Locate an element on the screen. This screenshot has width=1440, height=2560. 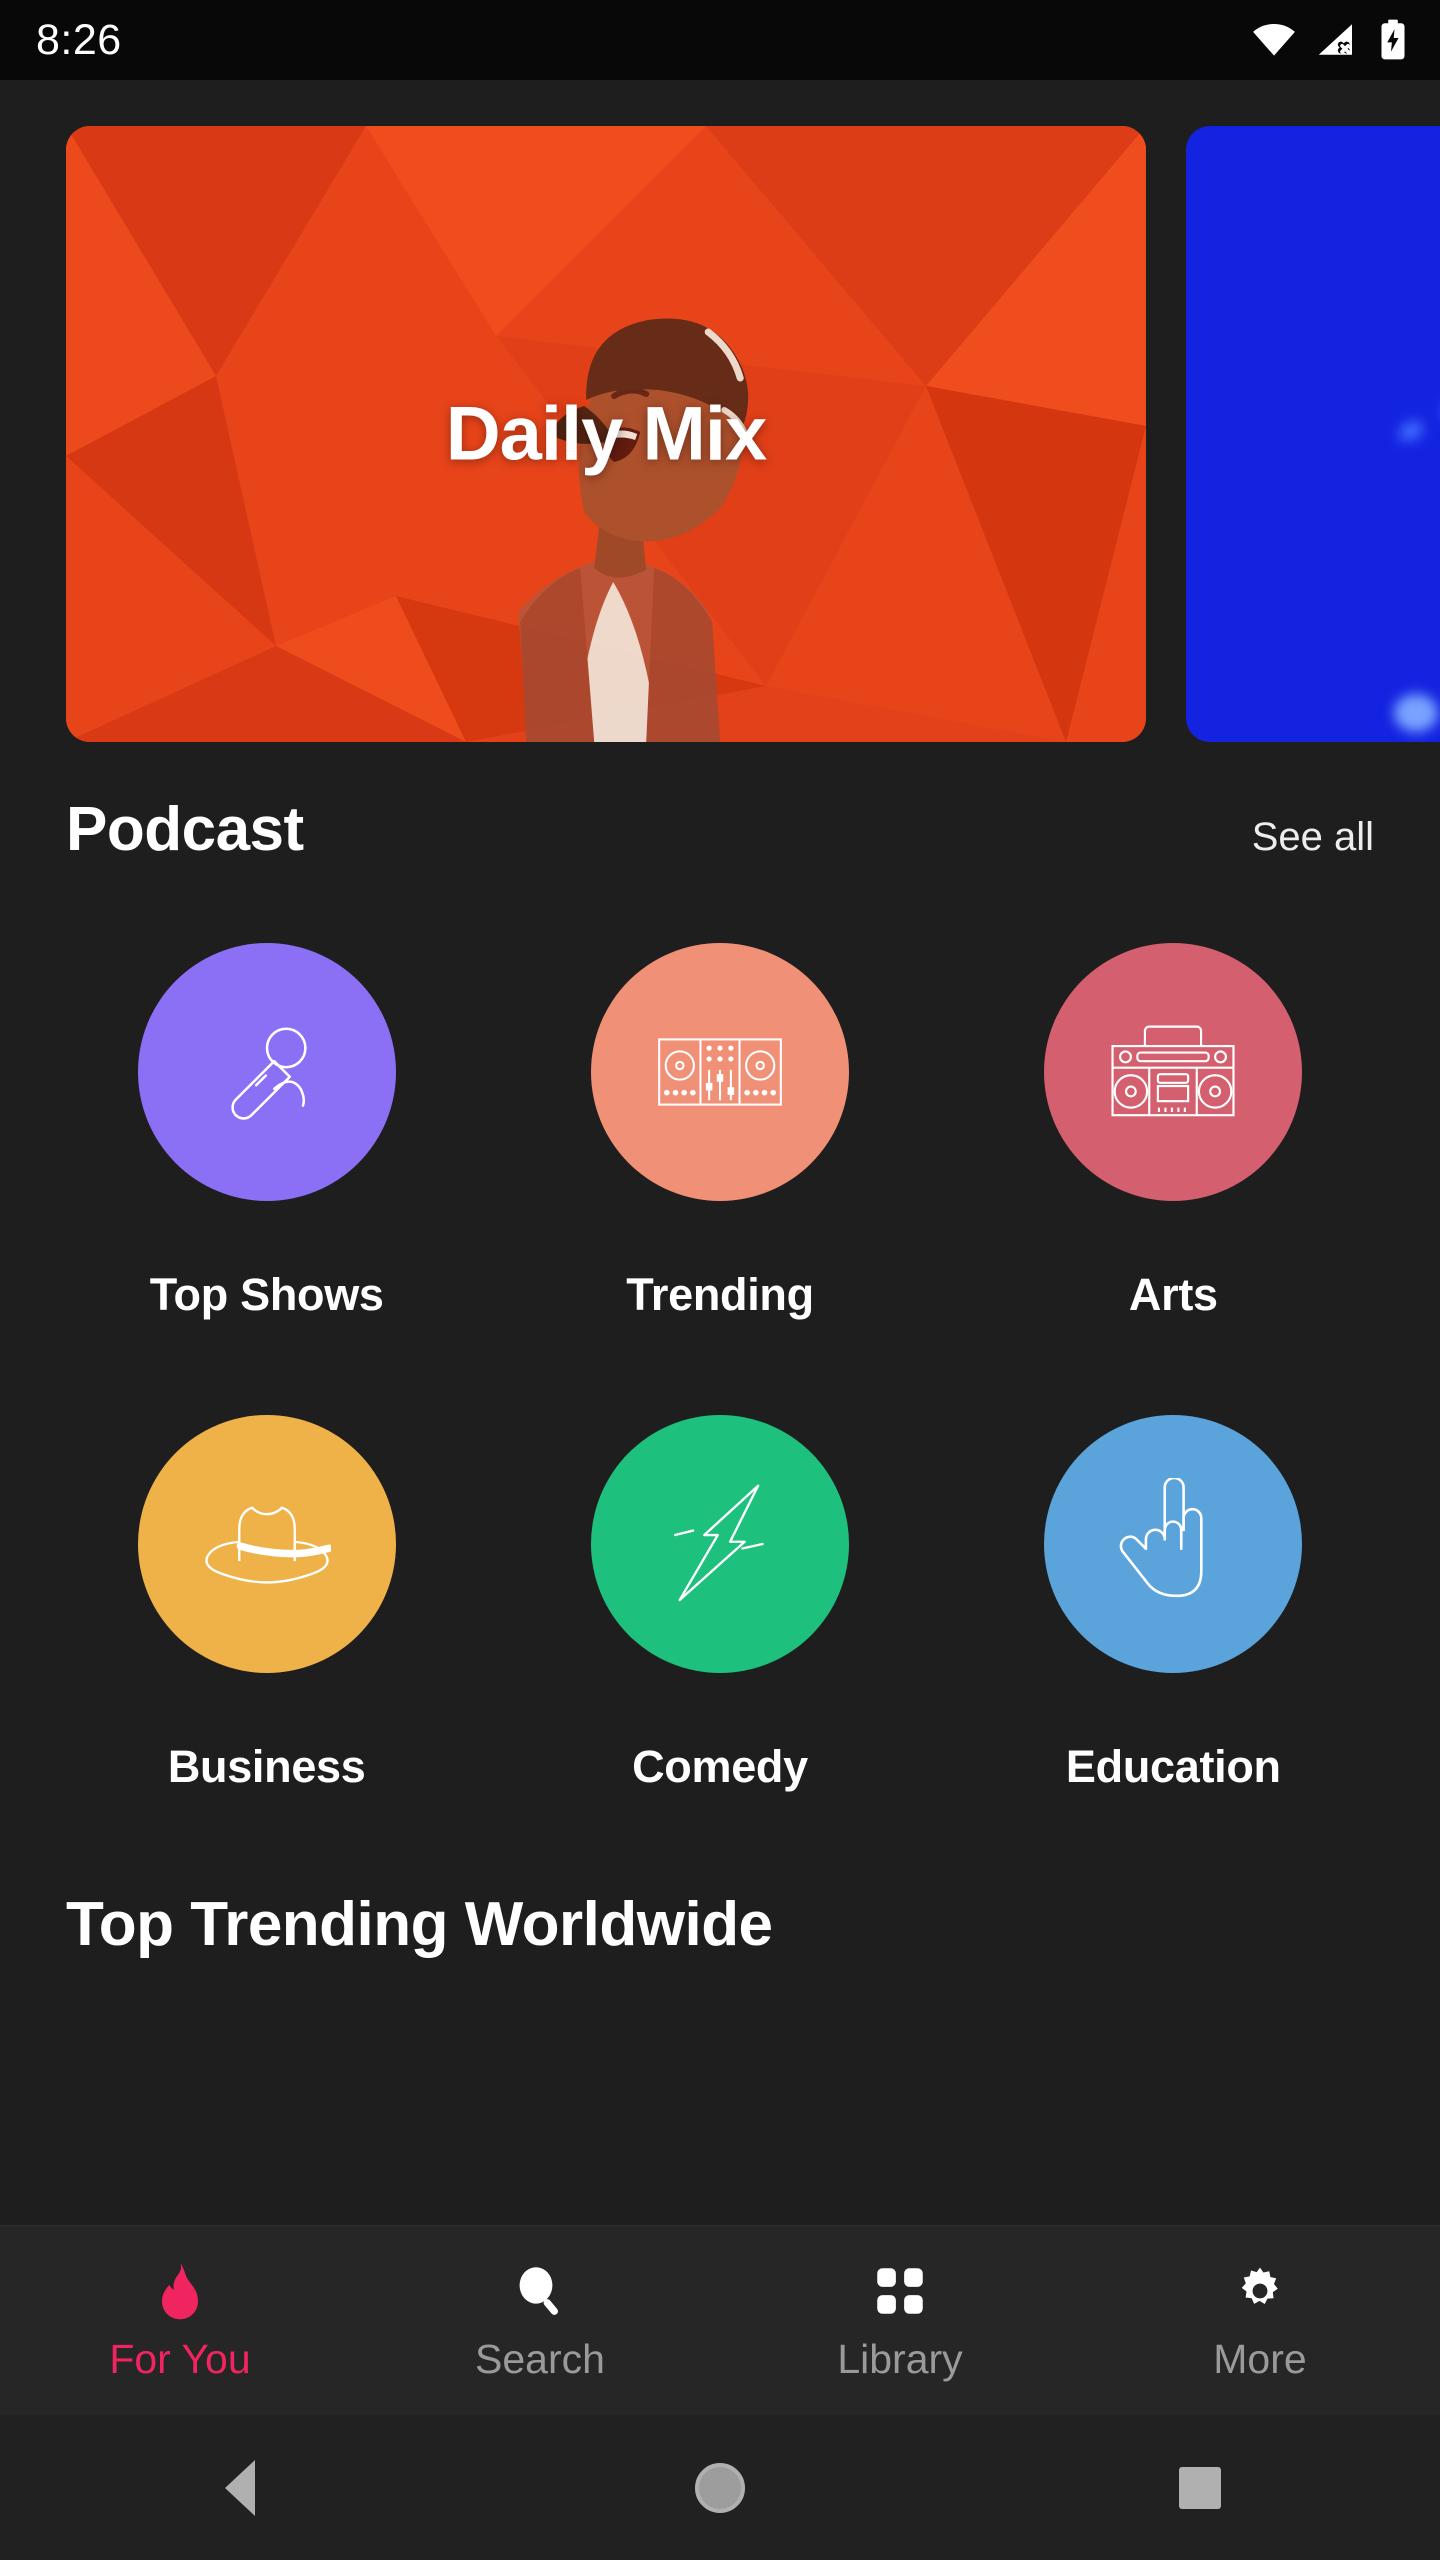
cellular-off-icon is located at coordinates (1338, 40).